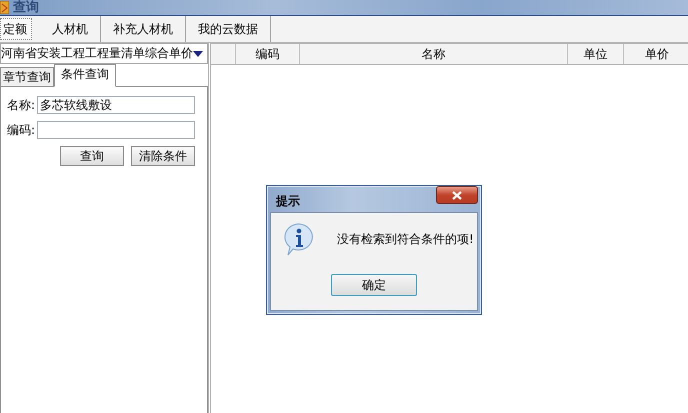 Image resolution: width=688 pixels, height=413 pixels. I want to click on column-header: 单位, so click(596, 54).